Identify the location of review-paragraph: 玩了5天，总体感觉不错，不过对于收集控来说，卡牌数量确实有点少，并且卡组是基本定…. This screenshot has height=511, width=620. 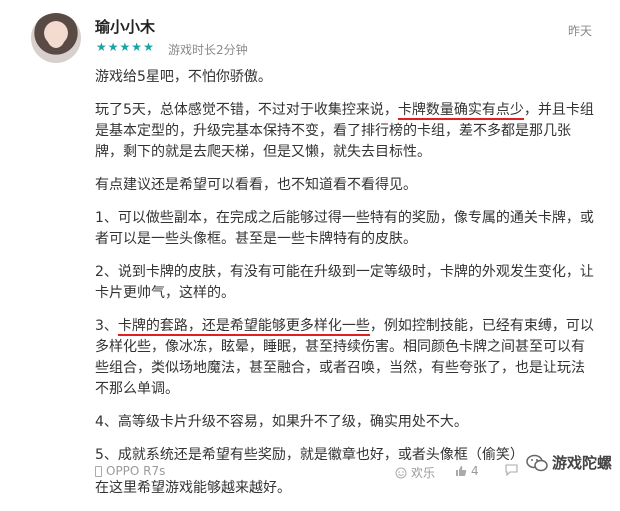
(345, 131).